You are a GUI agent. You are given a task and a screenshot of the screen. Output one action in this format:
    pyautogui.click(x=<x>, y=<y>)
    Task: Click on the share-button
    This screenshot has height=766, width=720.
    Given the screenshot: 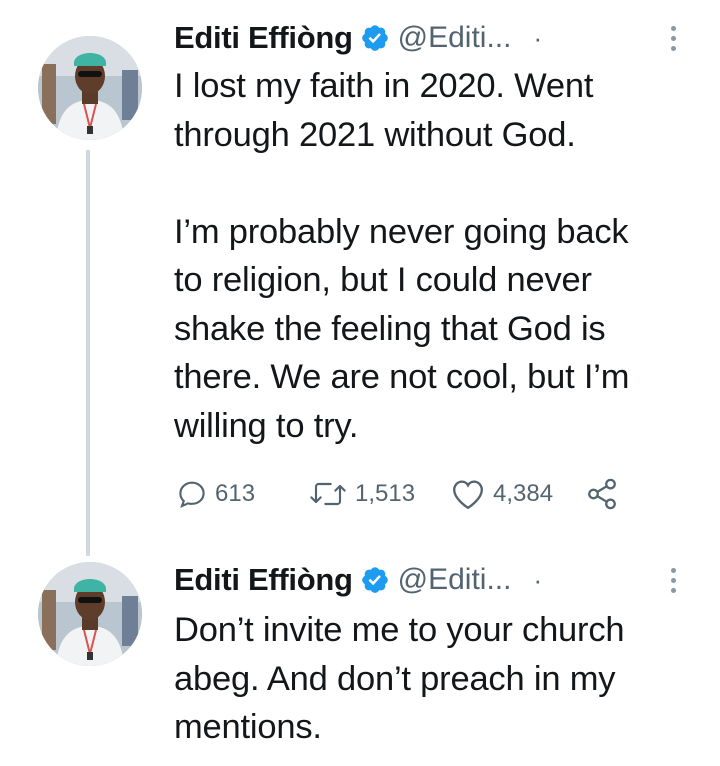 What is the action you would take?
    pyautogui.click(x=602, y=494)
    